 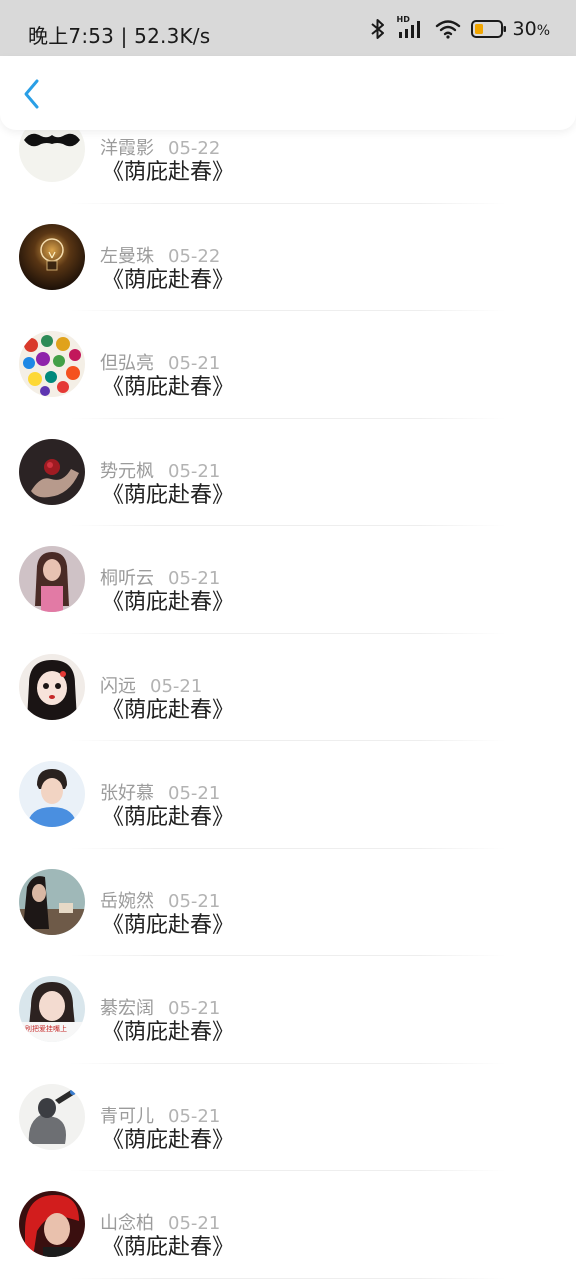 What do you see at coordinates (288, 1278) in the screenshot?
I see `divider` at bounding box center [288, 1278].